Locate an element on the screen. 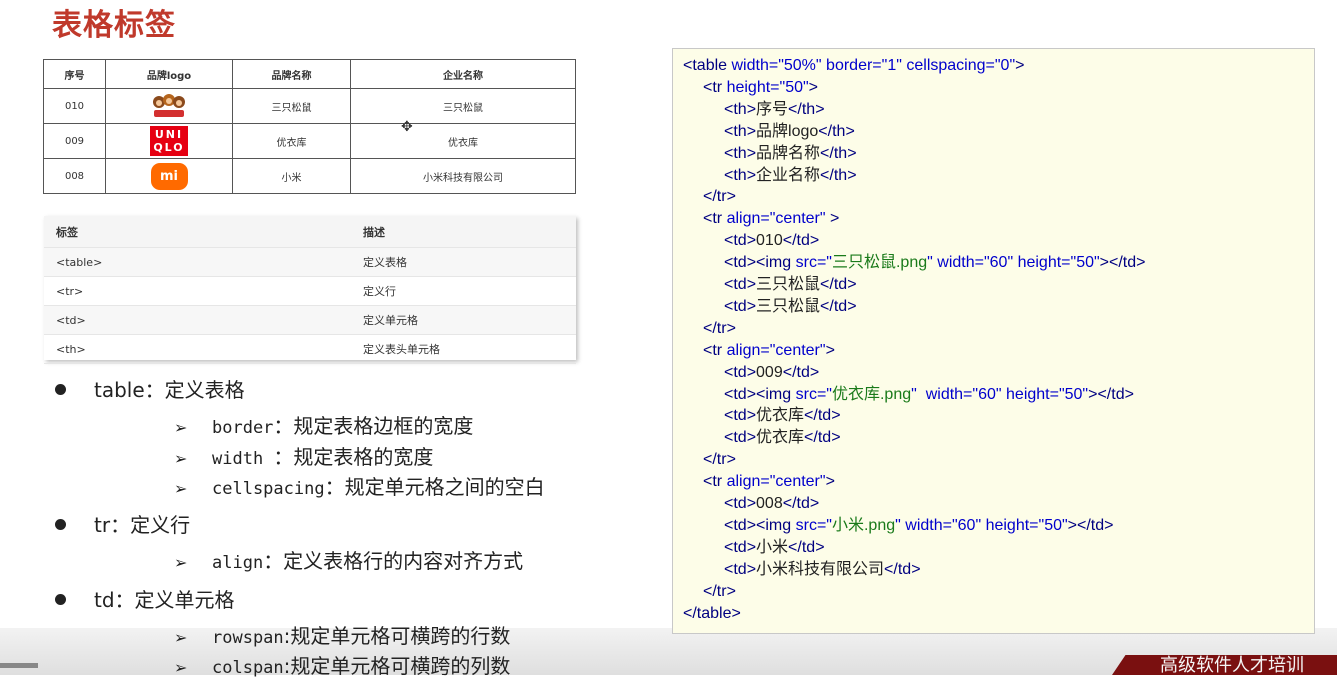 Image resolution: width=1337 pixels, height=679 pixels. code-line: <td>008</td> is located at coordinates (772, 503).